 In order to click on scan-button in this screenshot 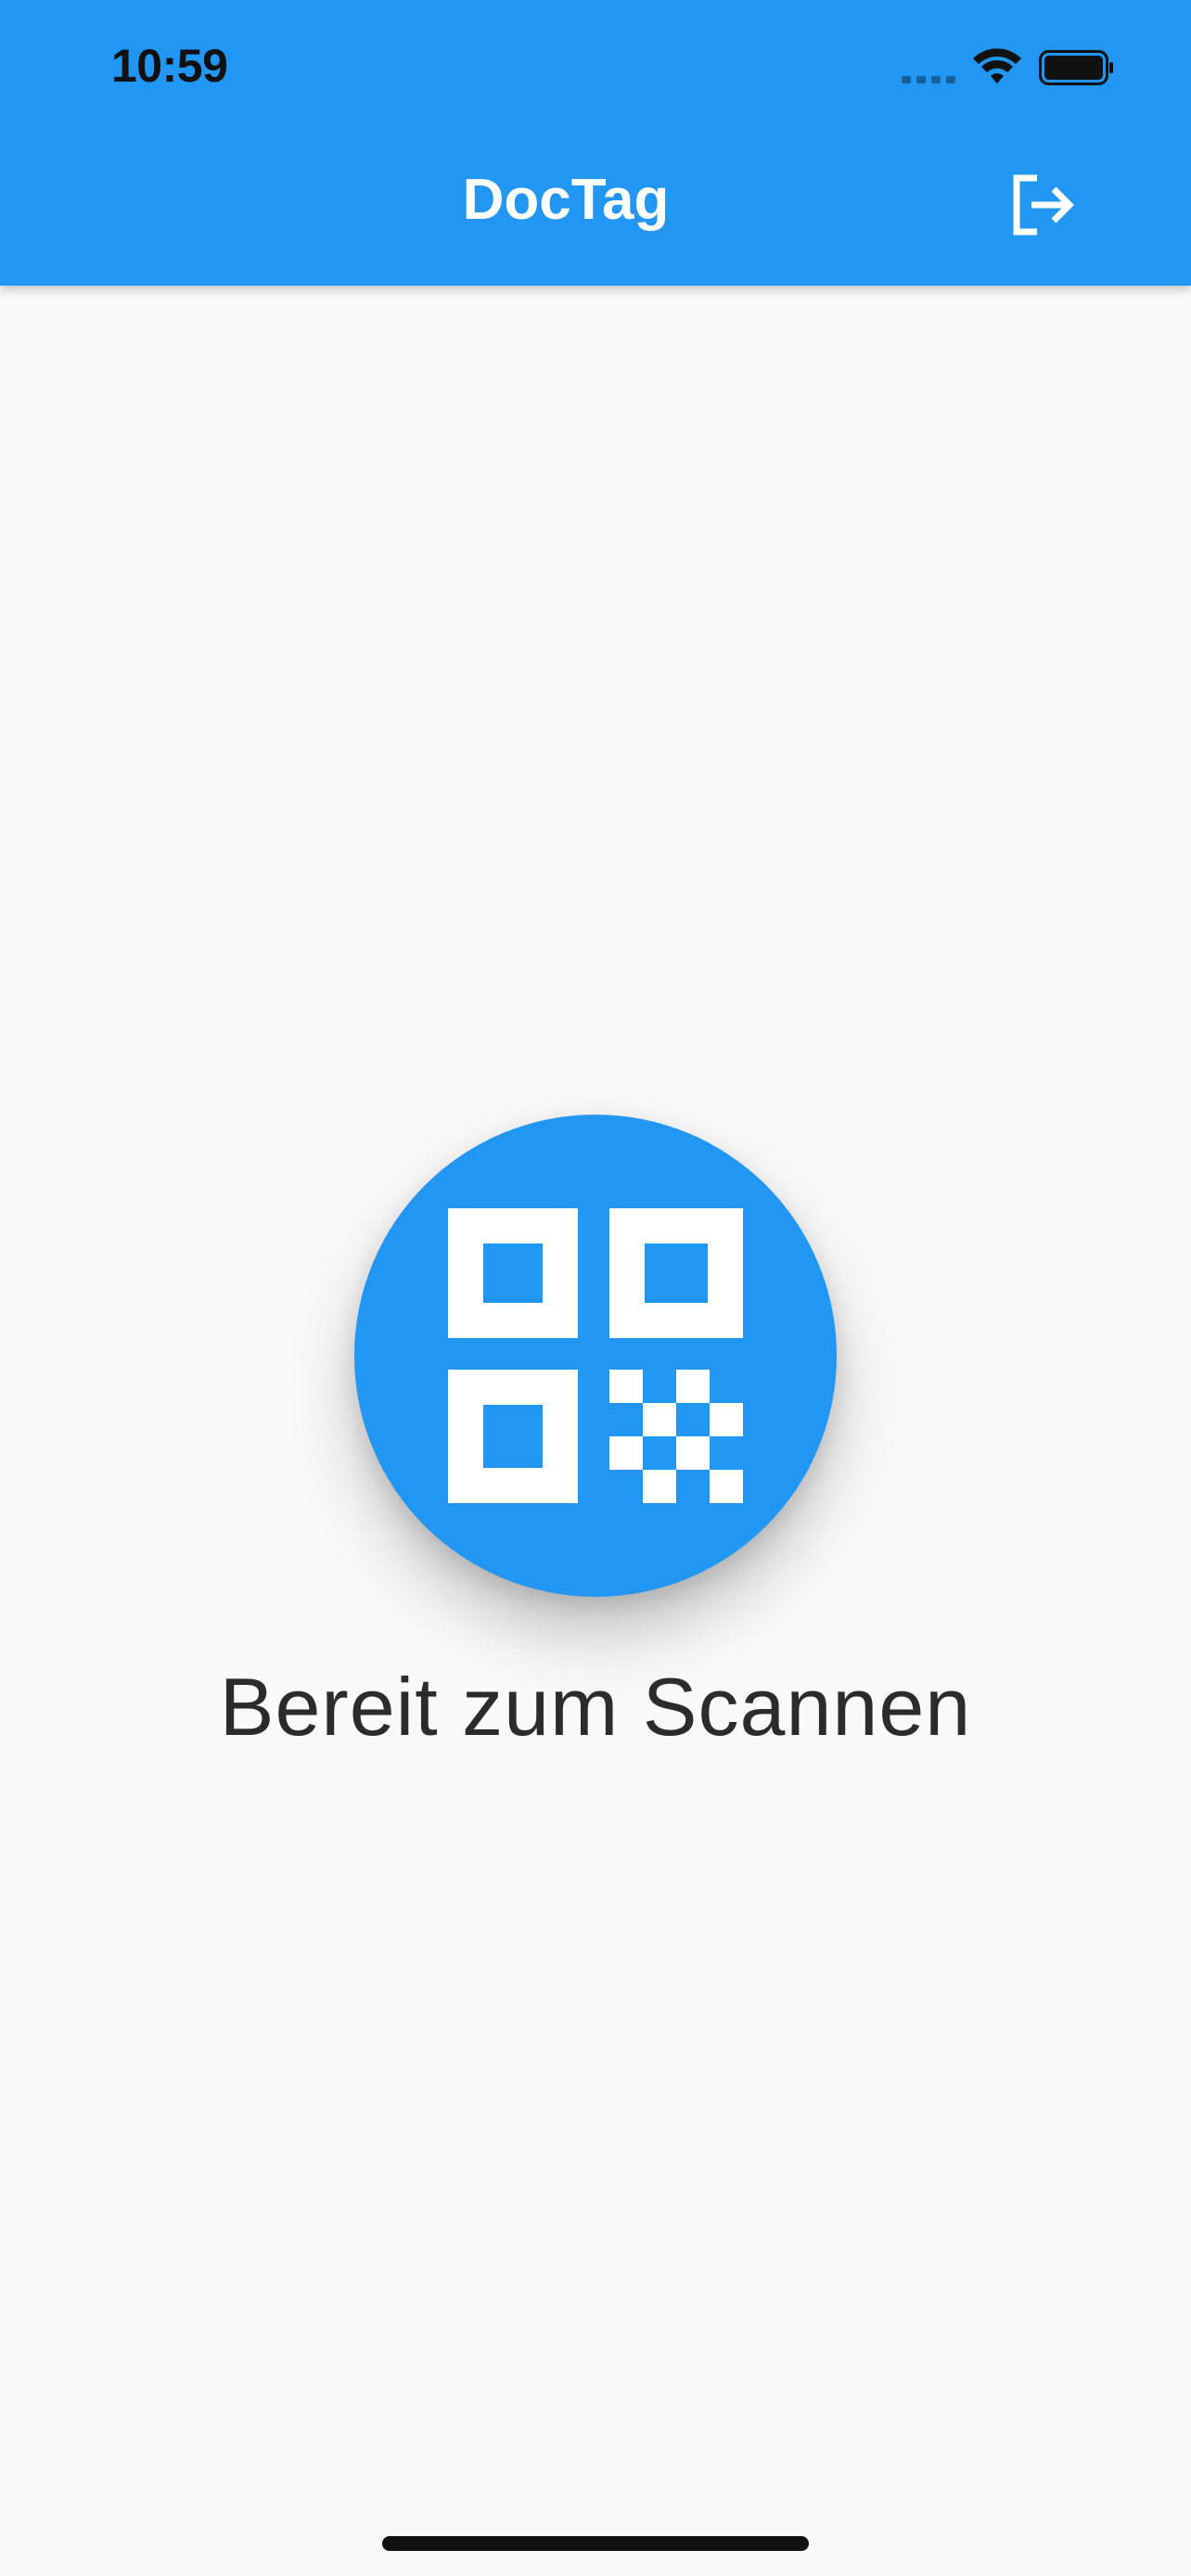, I will do `click(595, 1356)`.